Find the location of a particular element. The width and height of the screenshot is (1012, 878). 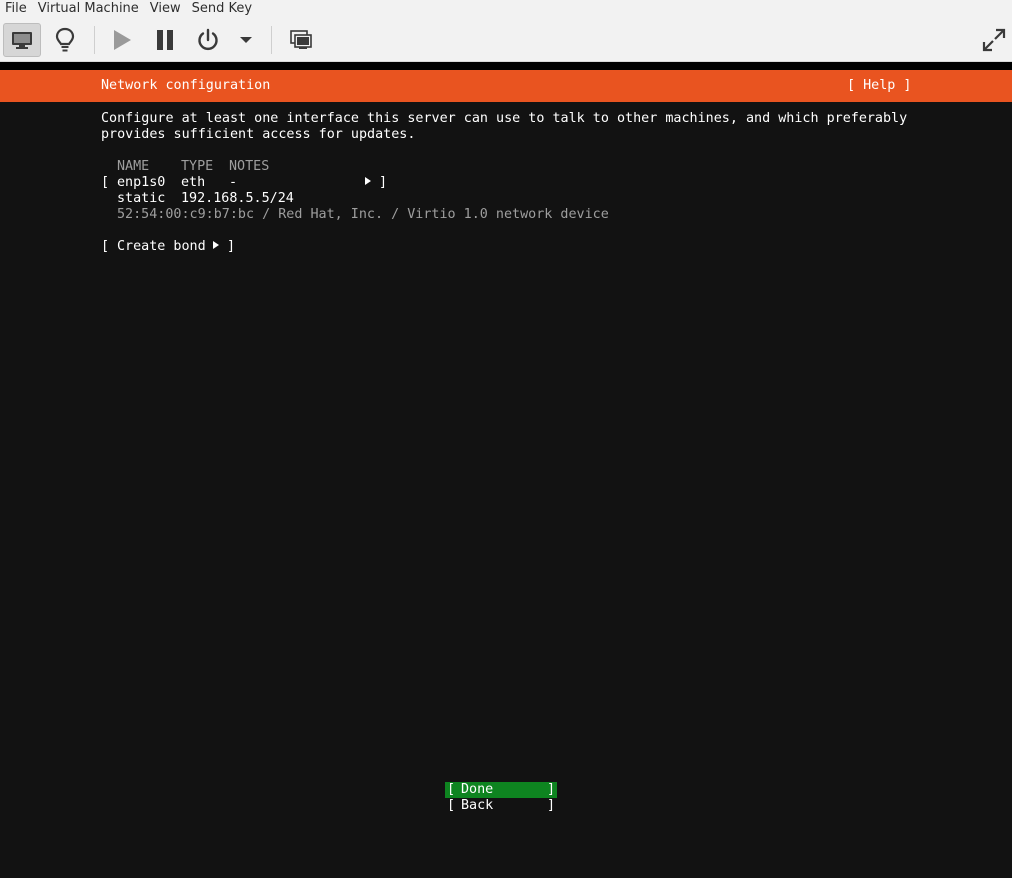

back-button: [ Back ] is located at coordinates (501, 806).